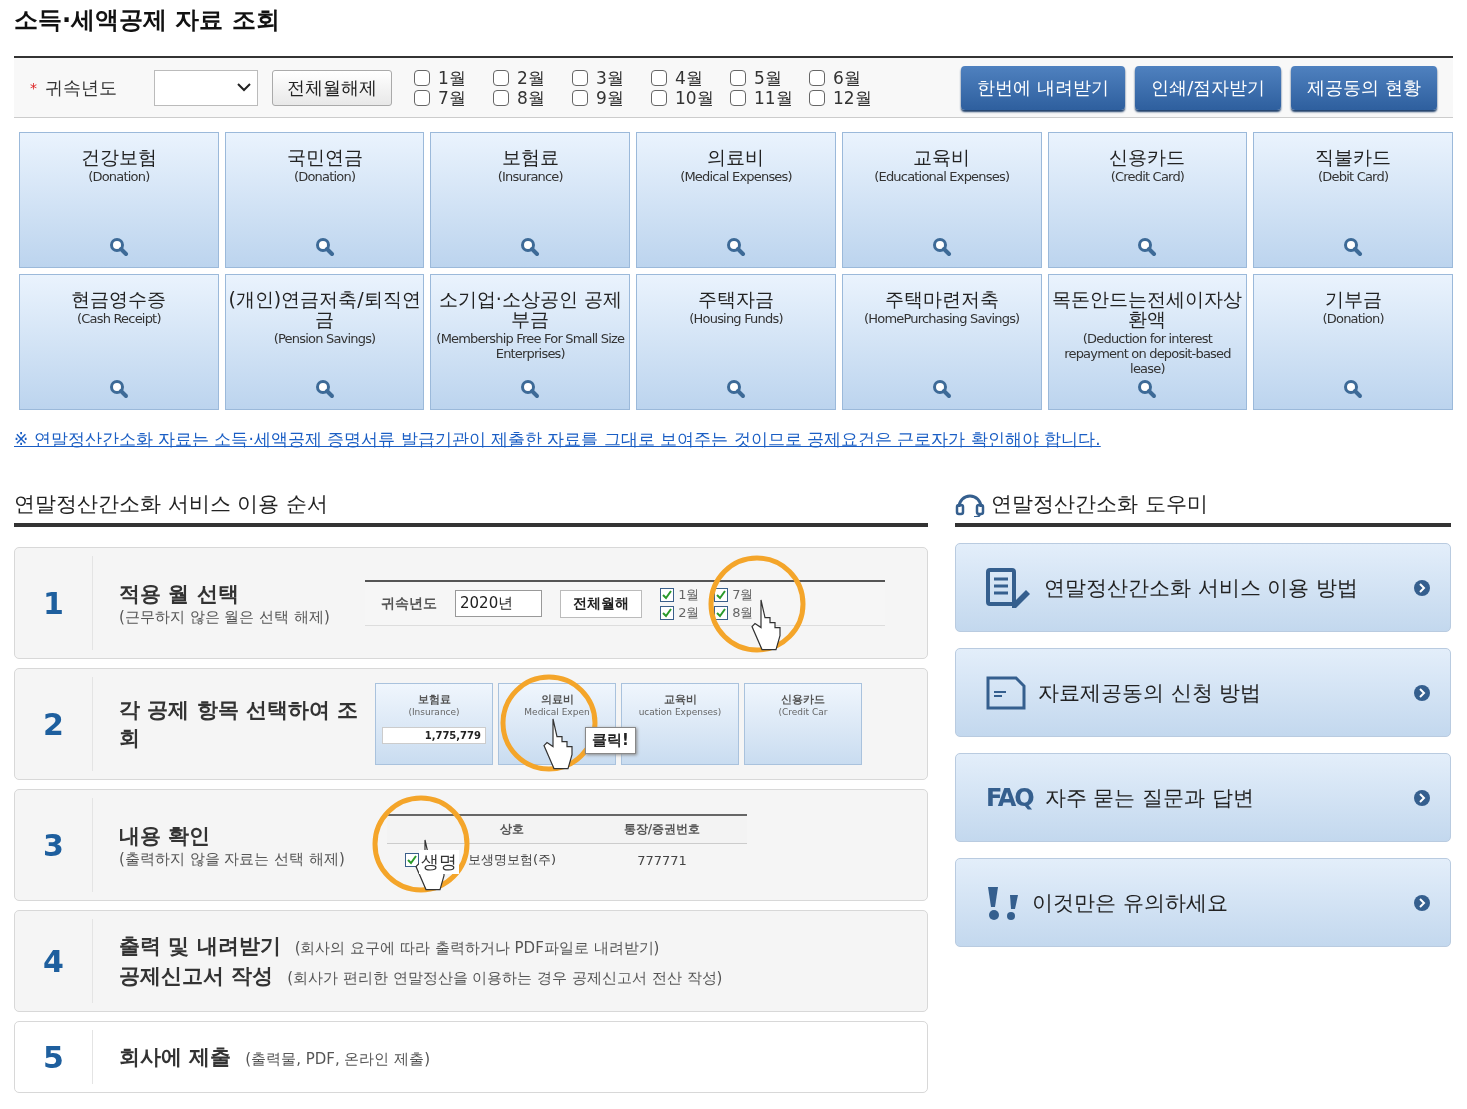  What do you see at coordinates (736, 342) in the screenshot?
I see `category-tile: 주택자금 (Housing Funds)` at bounding box center [736, 342].